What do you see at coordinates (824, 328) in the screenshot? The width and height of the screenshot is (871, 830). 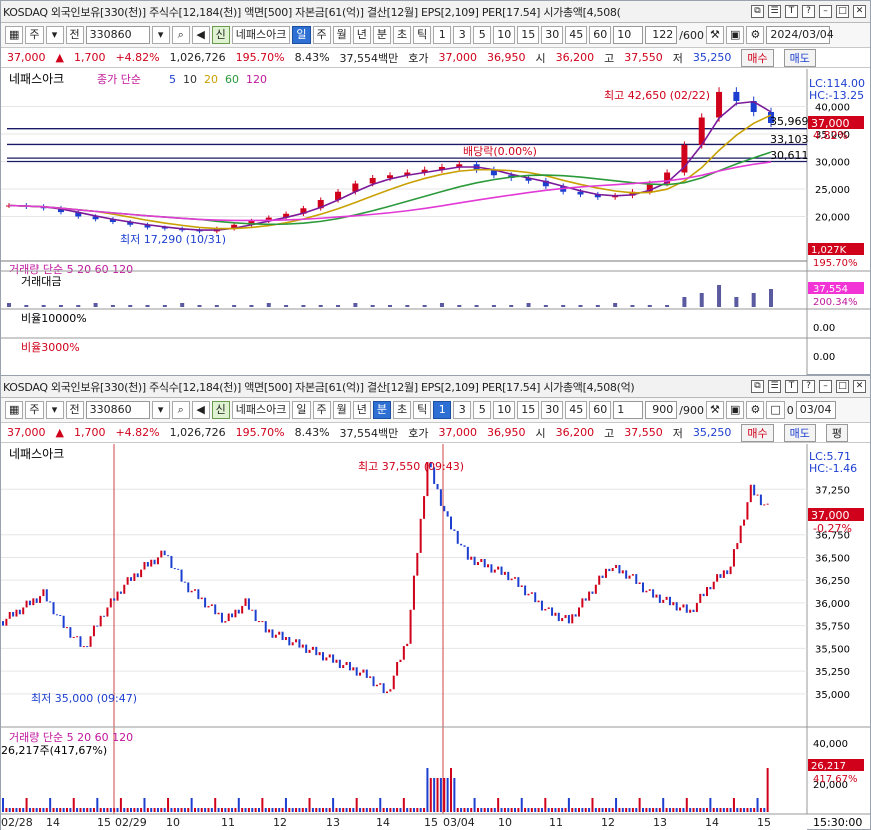 I see `ratio-10000-tick: 0.00` at bounding box center [824, 328].